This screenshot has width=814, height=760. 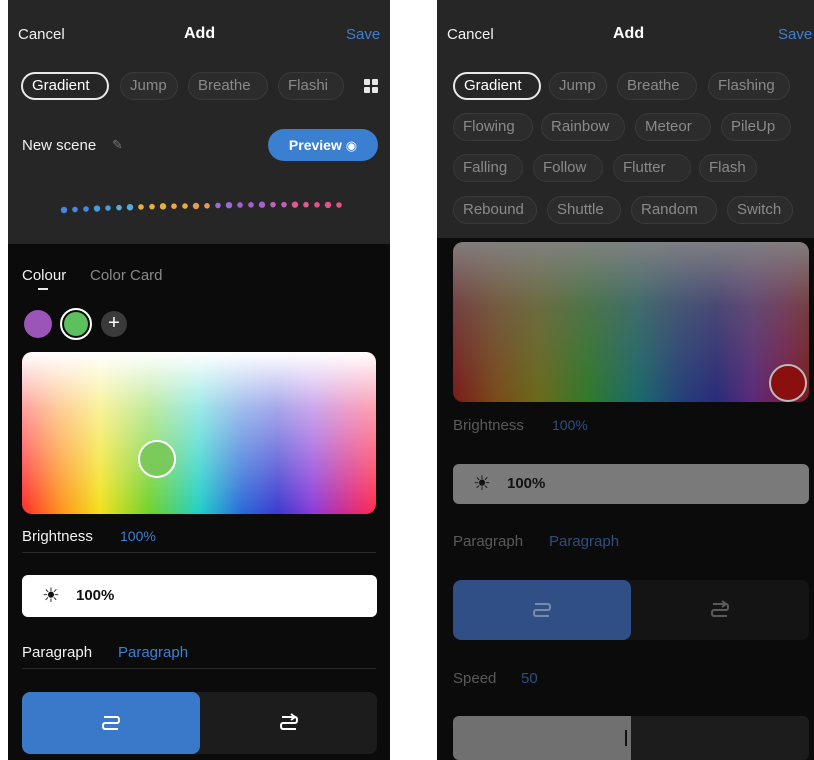 I want to click on eye-icon: ◉, so click(x=351, y=145).